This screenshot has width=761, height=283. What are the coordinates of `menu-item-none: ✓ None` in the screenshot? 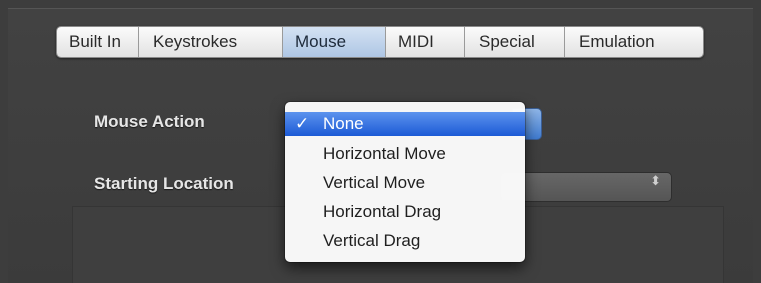 It's located at (405, 124).